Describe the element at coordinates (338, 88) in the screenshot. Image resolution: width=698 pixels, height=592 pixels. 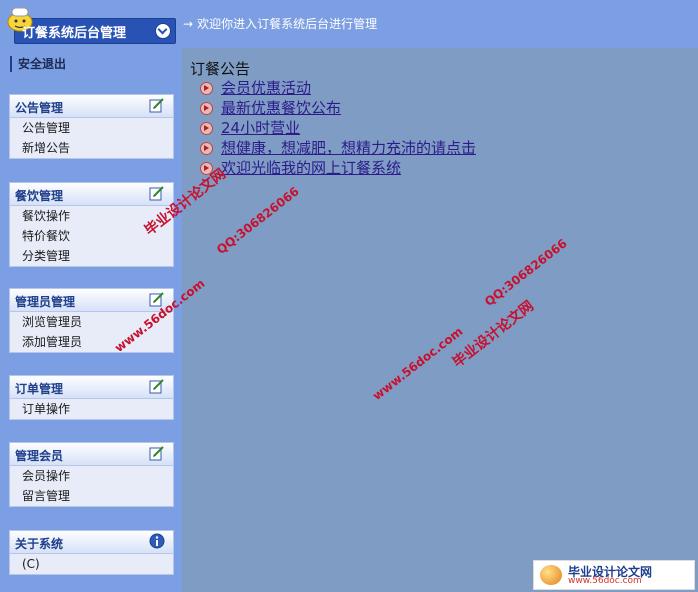
I see `list-item: 会员优惠活动` at that location.